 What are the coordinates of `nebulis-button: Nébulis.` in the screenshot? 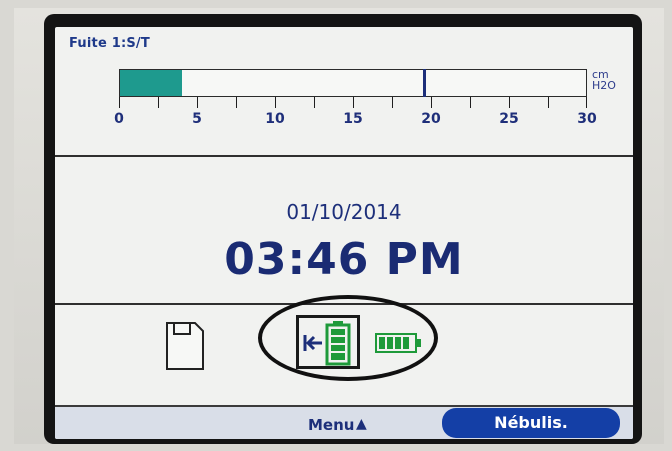 It's located at (531, 423).